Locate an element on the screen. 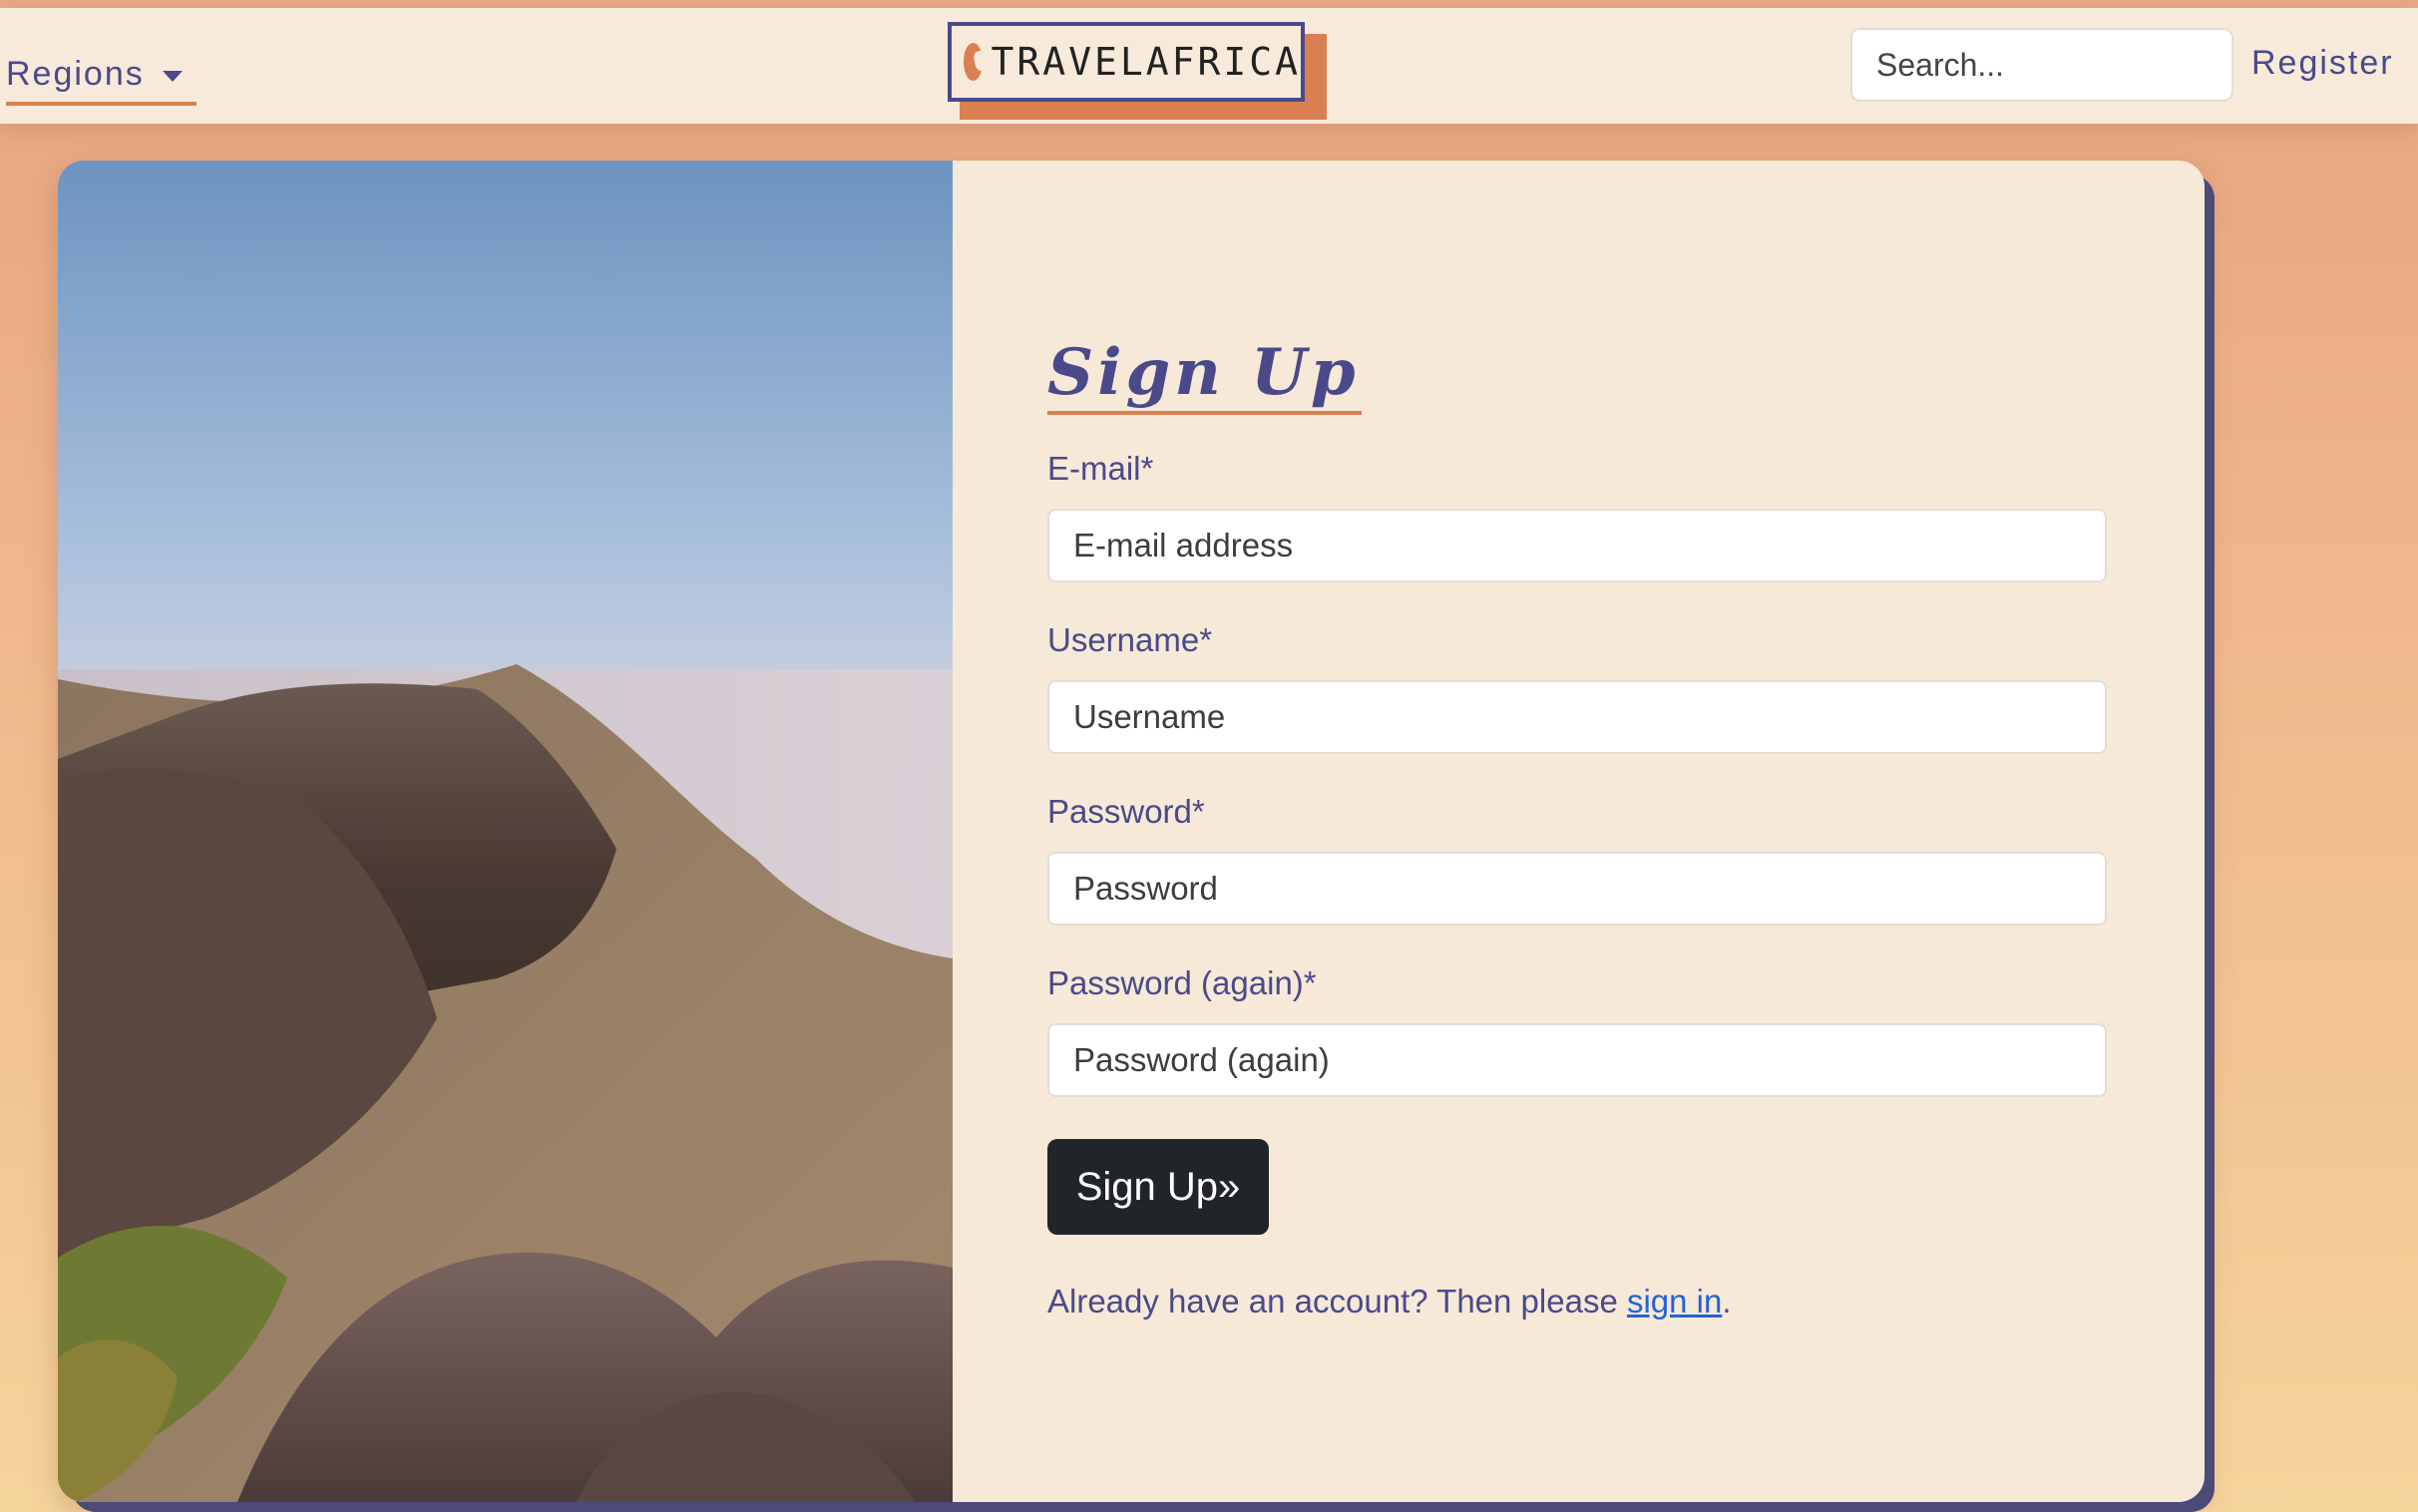 The width and height of the screenshot is (2418, 1512). sign-in-link: sign in is located at coordinates (1674, 1301).